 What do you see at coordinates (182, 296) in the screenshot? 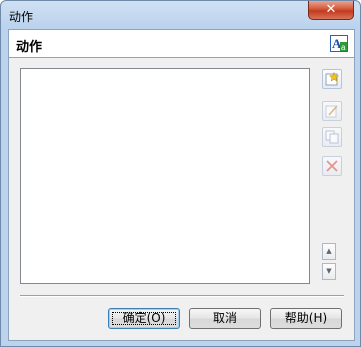
I see `separator` at bounding box center [182, 296].